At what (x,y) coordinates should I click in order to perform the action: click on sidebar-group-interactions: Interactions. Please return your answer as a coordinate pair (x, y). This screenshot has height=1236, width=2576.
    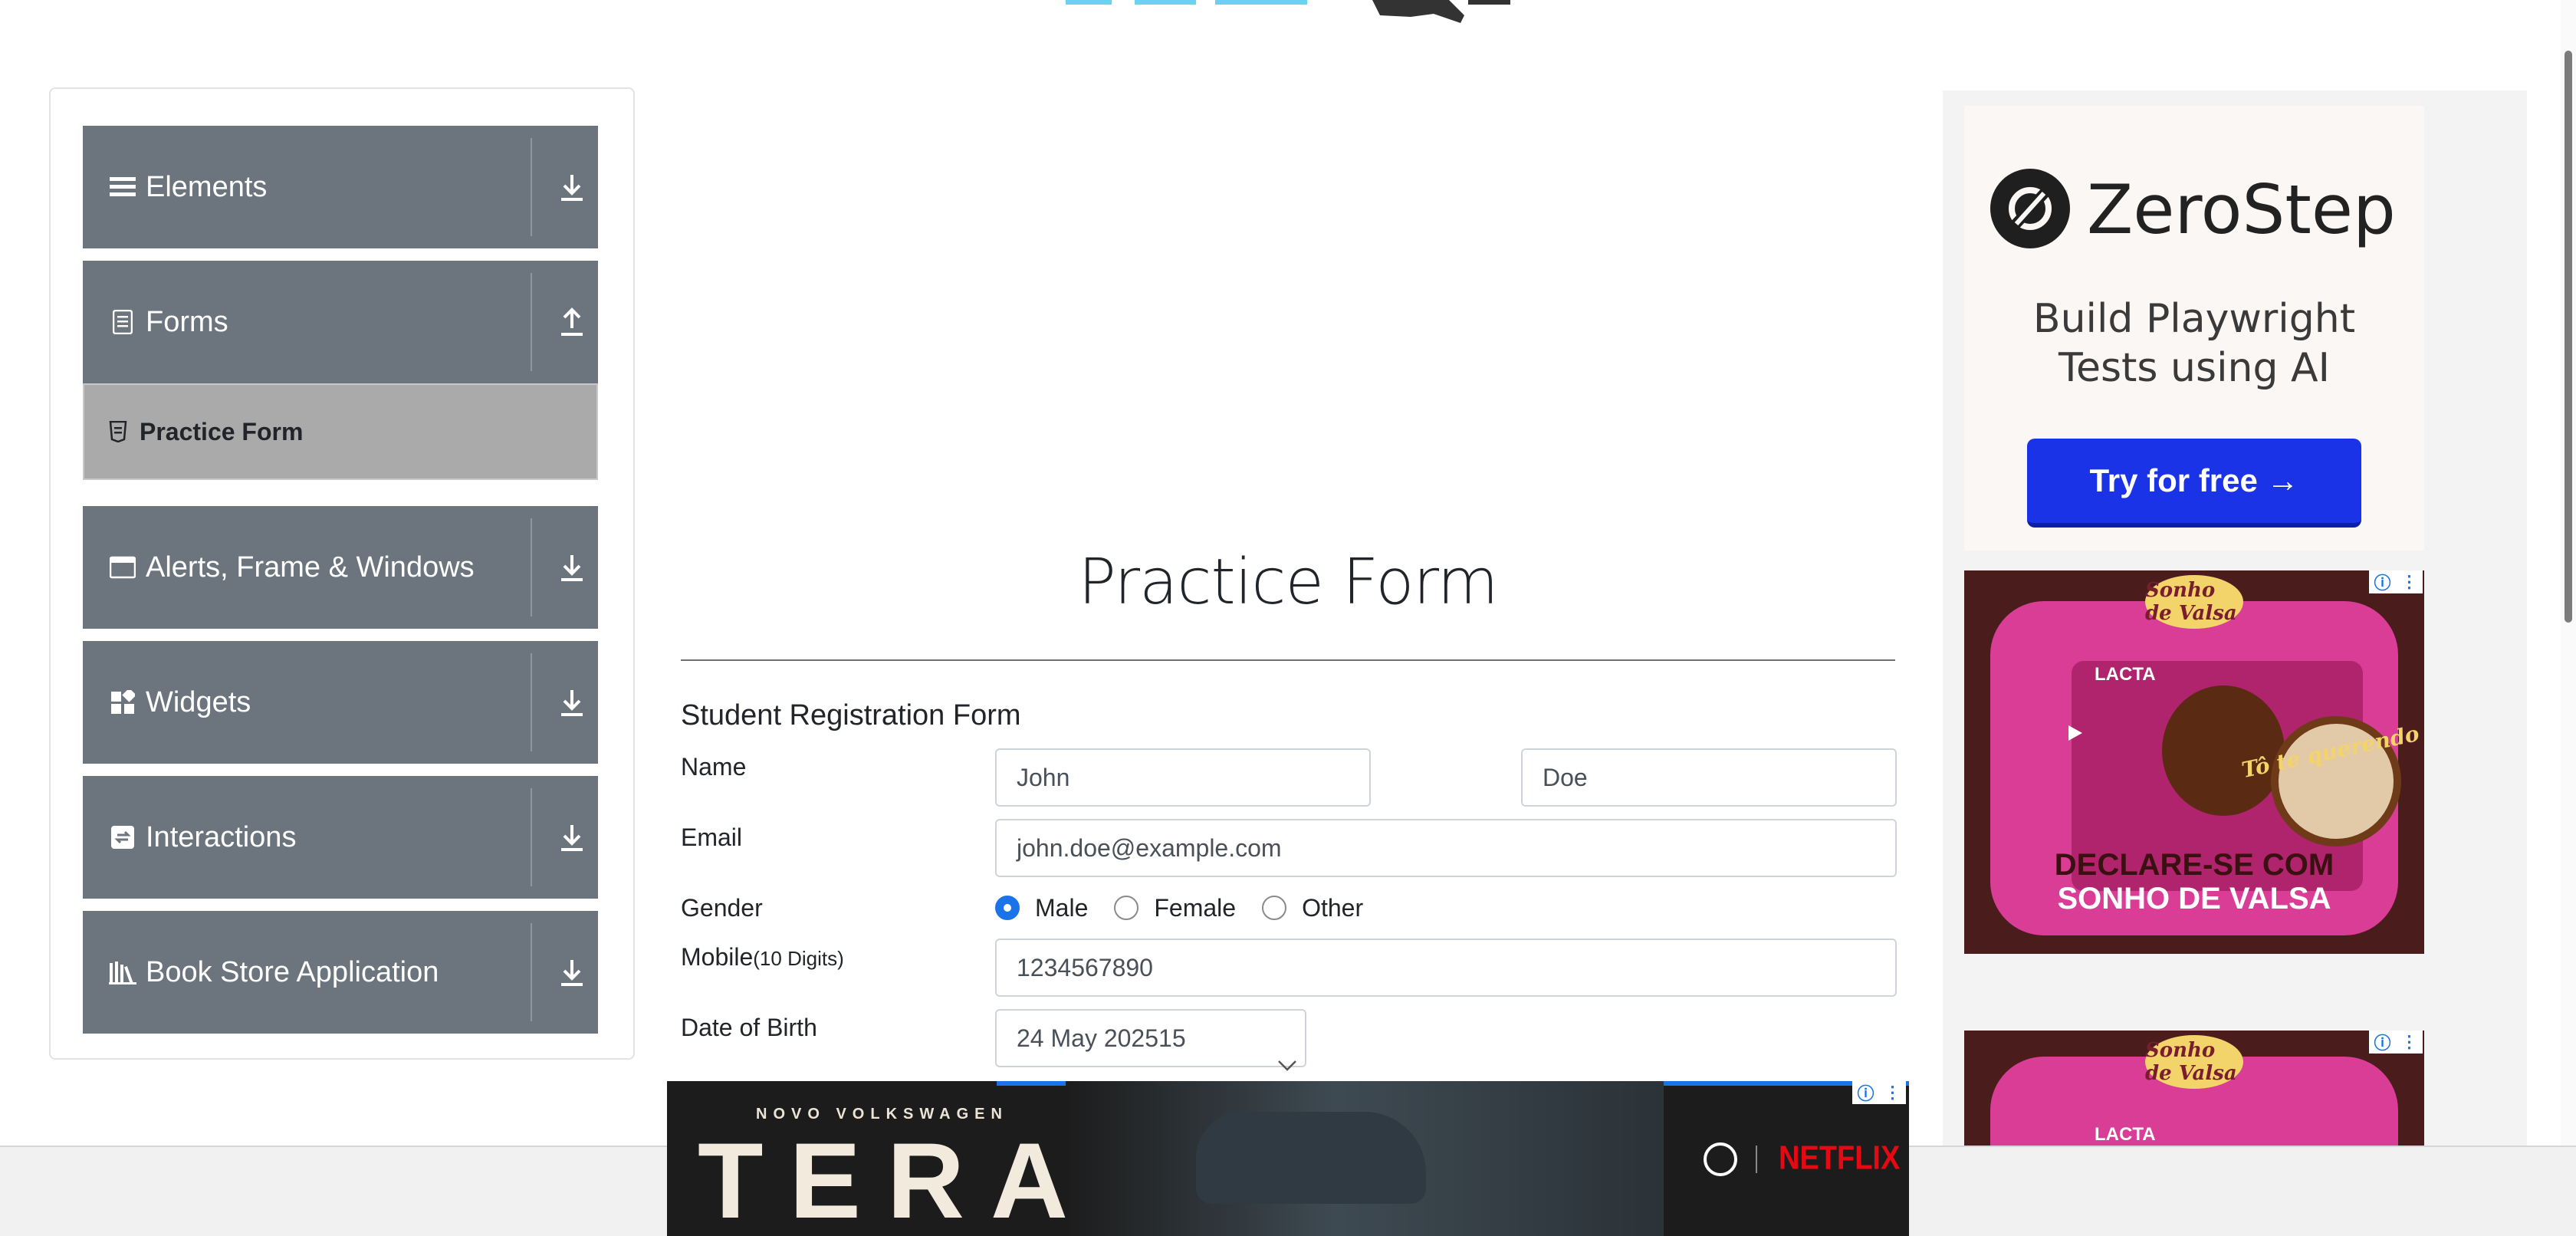
    Looking at the image, I should click on (340, 837).